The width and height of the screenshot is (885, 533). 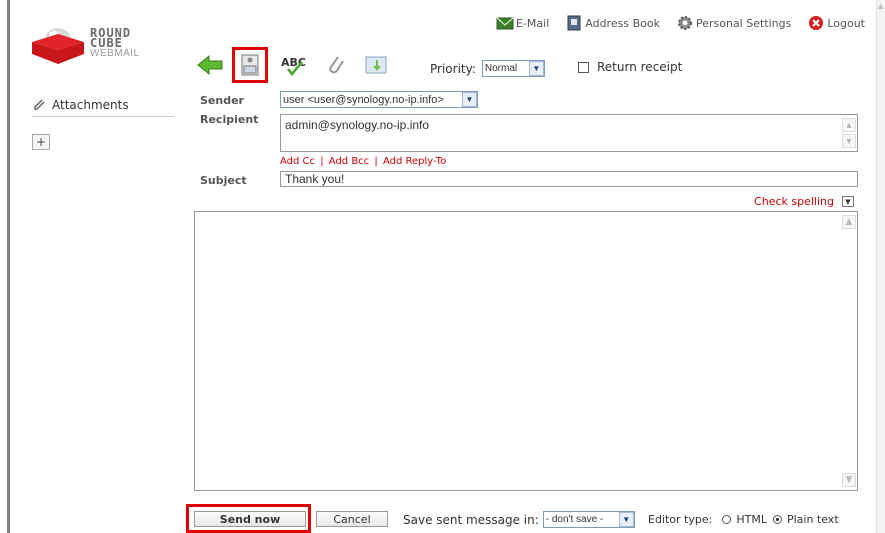 I want to click on editor-html-radio, so click(x=727, y=519).